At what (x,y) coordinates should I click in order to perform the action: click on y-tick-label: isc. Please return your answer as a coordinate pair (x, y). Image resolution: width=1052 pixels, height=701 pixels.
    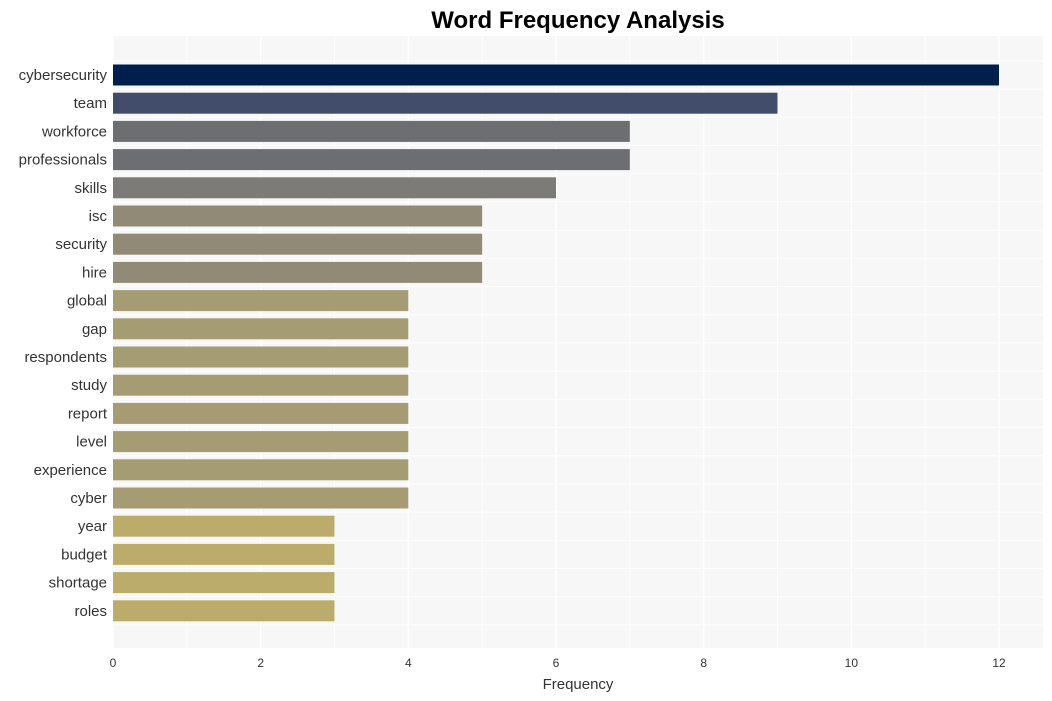
    Looking at the image, I should click on (98, 216).